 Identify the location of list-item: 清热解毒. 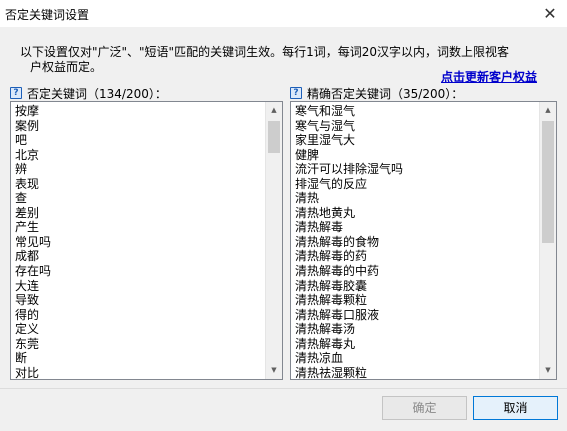
(417, 227).